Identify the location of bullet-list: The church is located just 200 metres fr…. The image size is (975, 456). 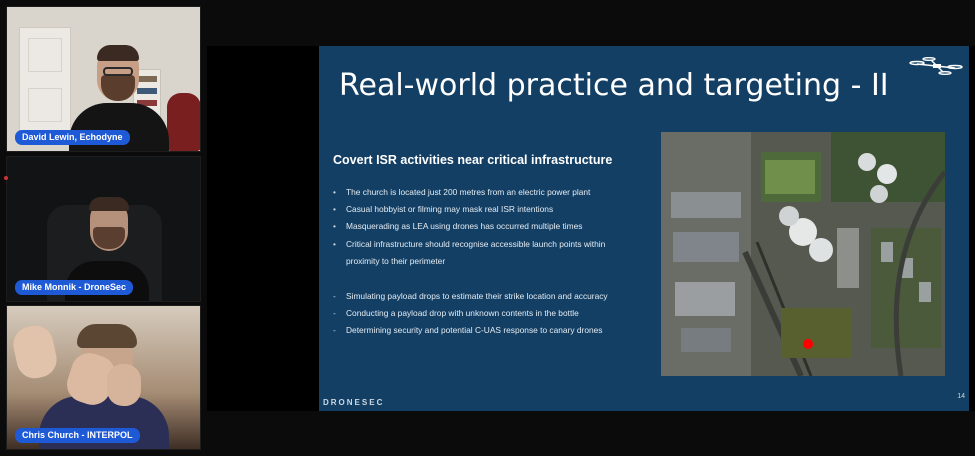
(493, 227).